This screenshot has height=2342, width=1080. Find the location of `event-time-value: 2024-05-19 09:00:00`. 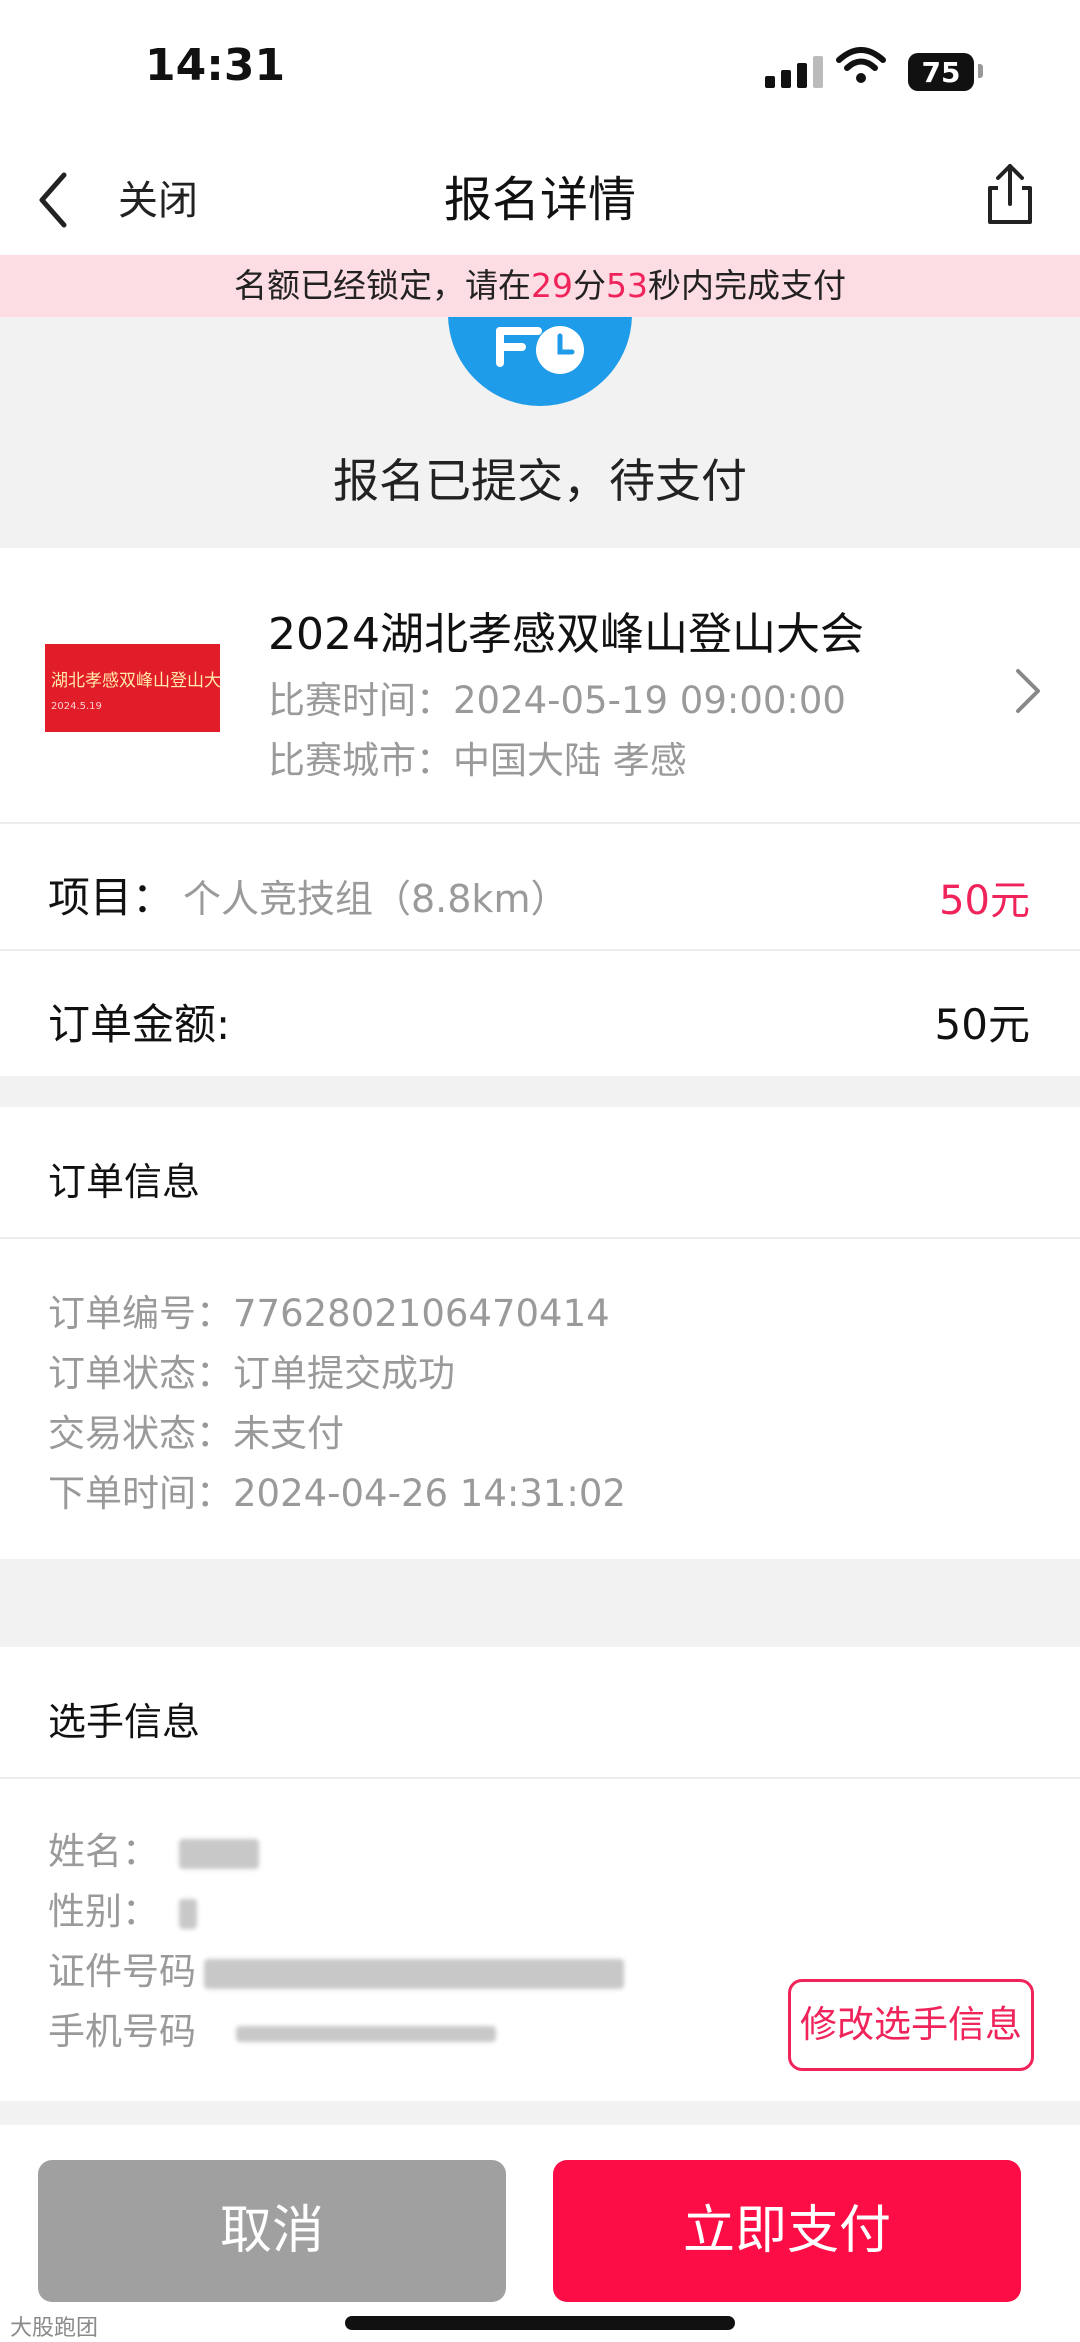

event-time-value: 2024-05-19 09:00:00 is located at coordinates (649, 700).